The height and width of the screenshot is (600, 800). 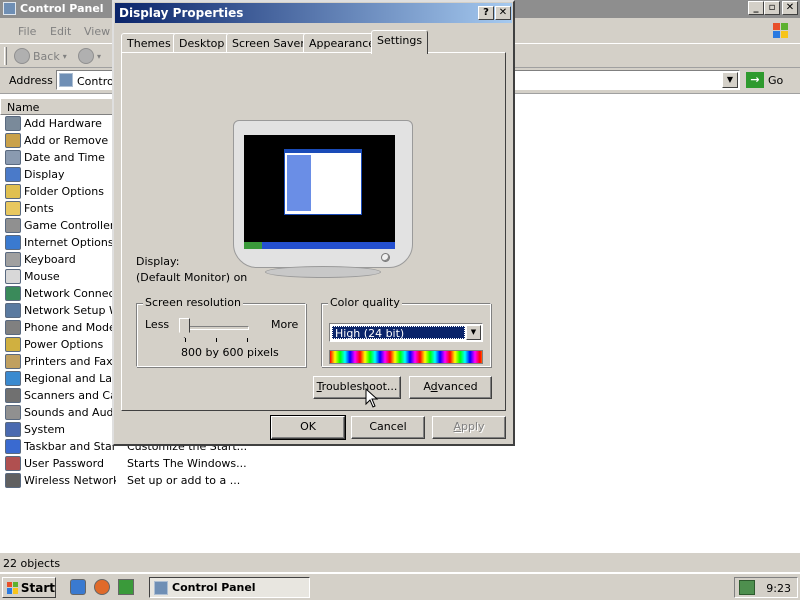 I want to click on list-item: Add Hardware, so click(x=60, y=123).